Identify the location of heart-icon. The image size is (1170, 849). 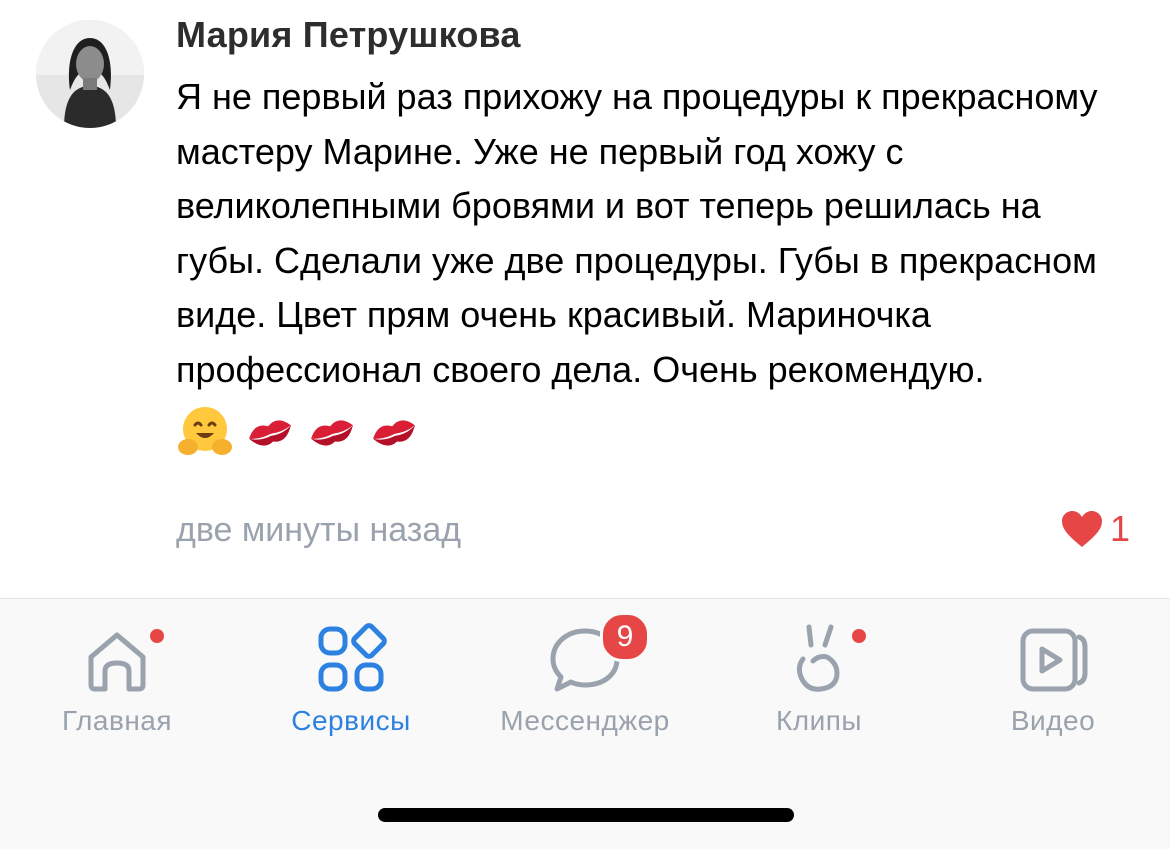
(1081, 529).